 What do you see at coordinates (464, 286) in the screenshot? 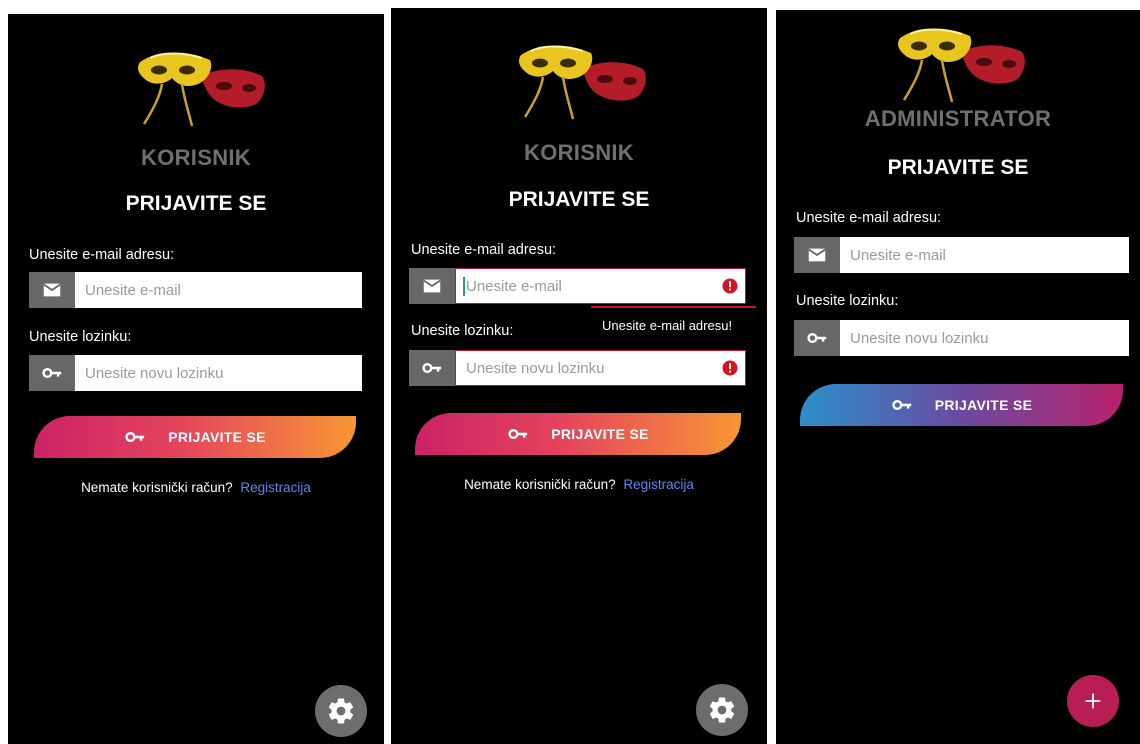
I see `text-cursor` at bounding box center [464, 286].